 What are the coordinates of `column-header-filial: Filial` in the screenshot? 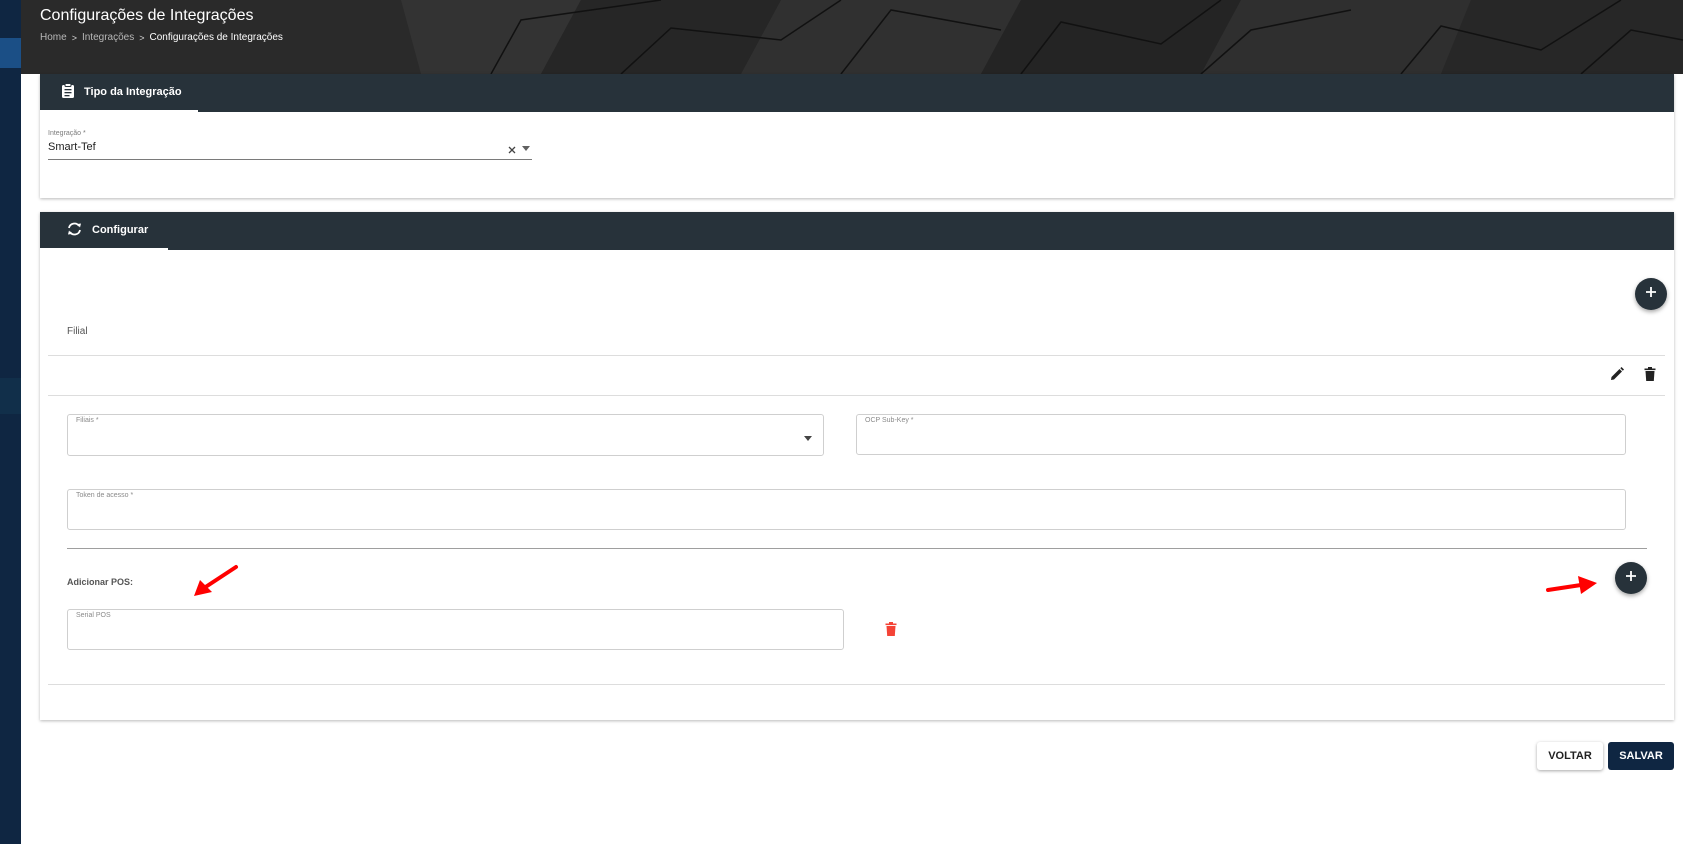 It's located at (77, 331).